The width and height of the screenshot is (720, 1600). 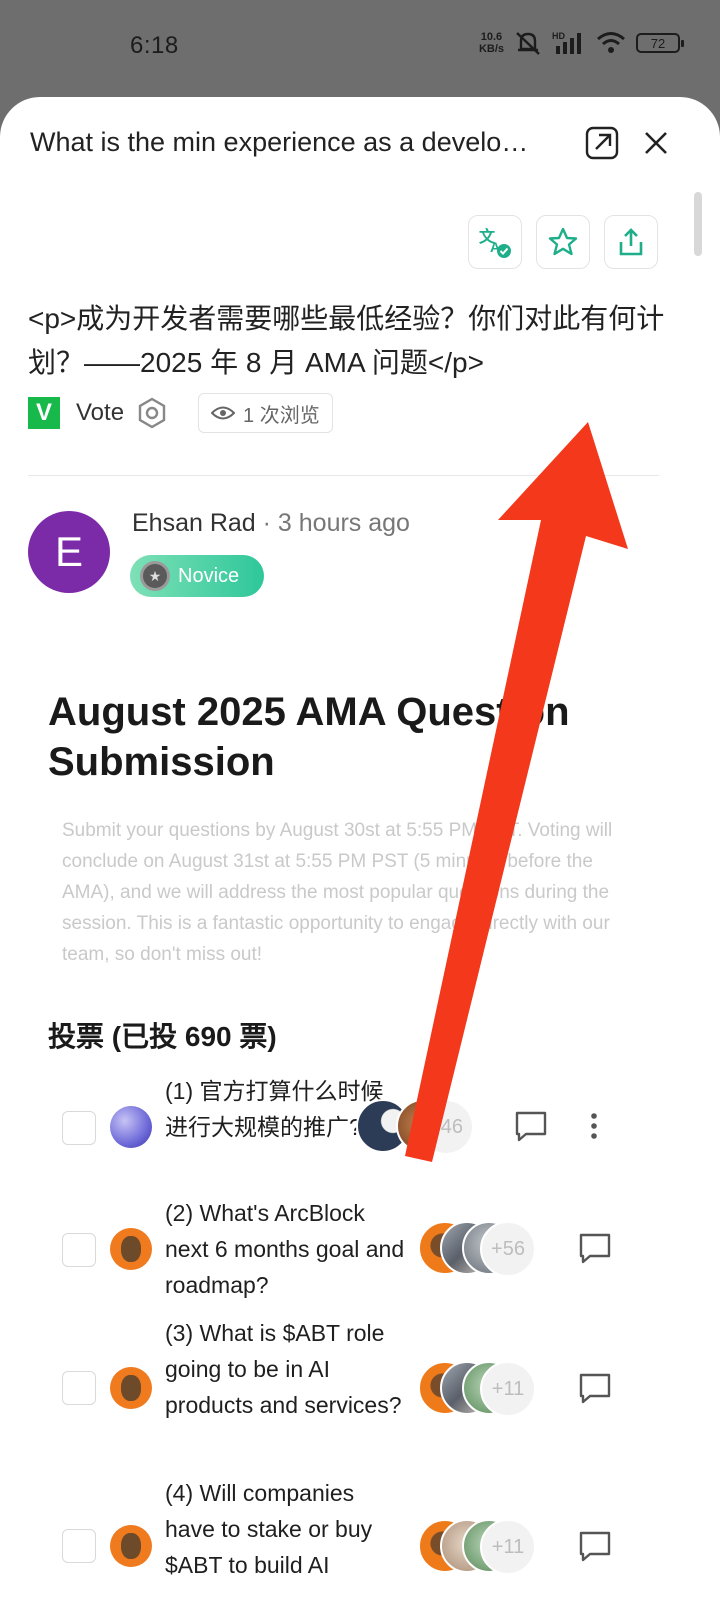 I want to click on post-meta: V Vote 1 次浏览, so click(x=180, y=413).